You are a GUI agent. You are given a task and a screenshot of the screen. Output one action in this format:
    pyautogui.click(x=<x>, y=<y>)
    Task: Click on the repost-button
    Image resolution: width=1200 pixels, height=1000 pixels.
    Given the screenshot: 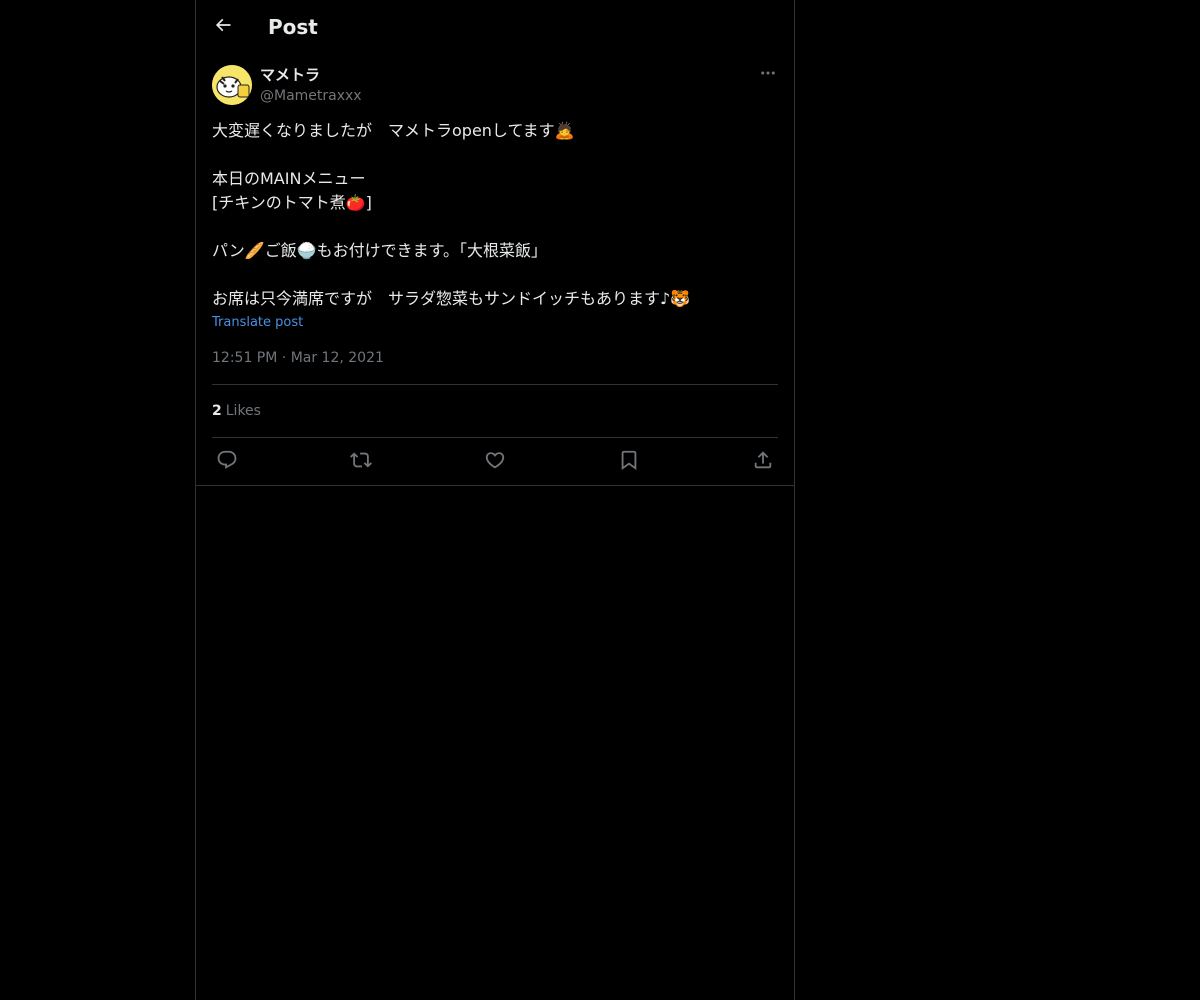 What is the action you would take?
    pyautogui.click(x=361, y=462)
    